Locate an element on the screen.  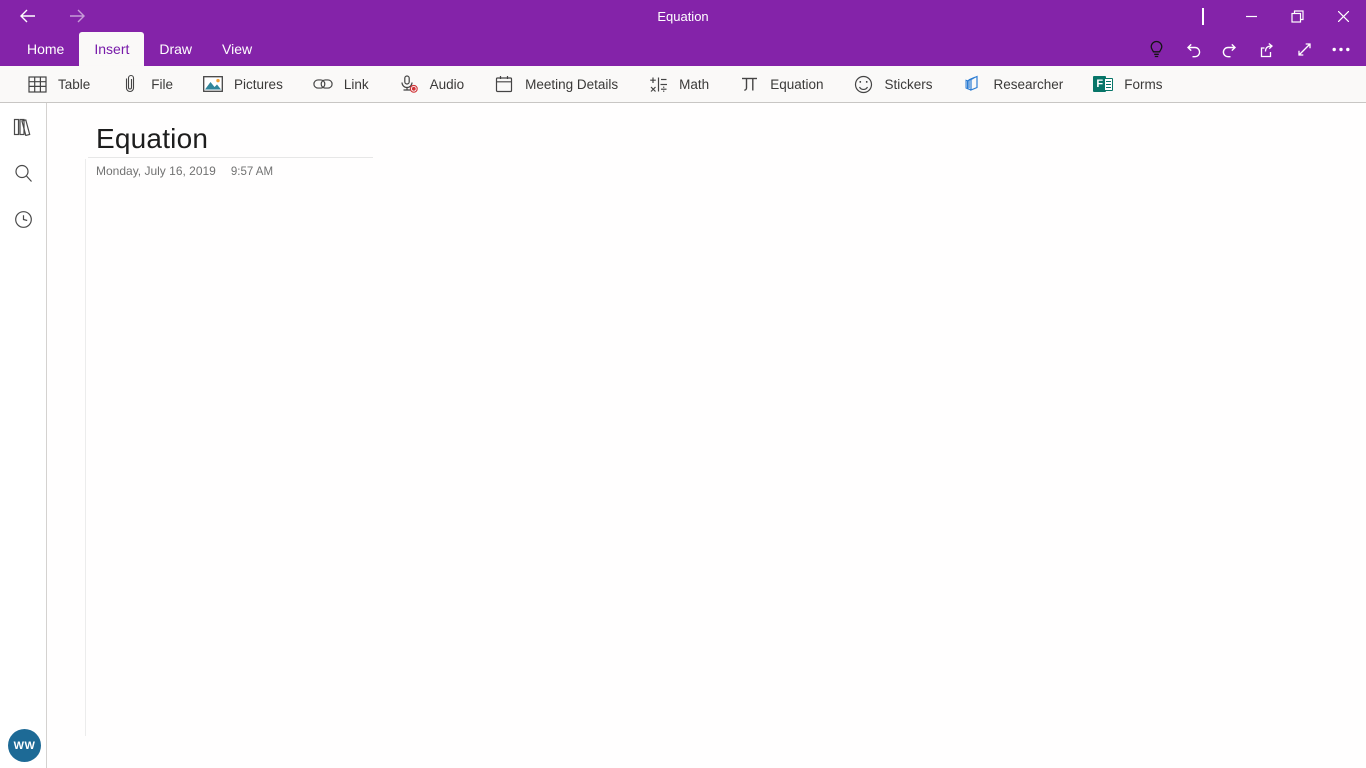
forward-button is located at coordinates (77, 16).